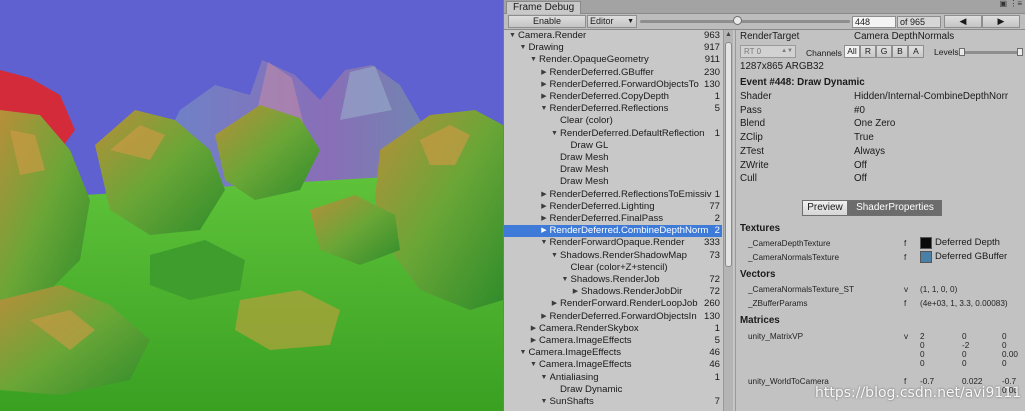 This screenshot has width=1025, height=411. I want to click on tree-row: ▶ Shadows.RenderJobDir 72, so click(613, 292).